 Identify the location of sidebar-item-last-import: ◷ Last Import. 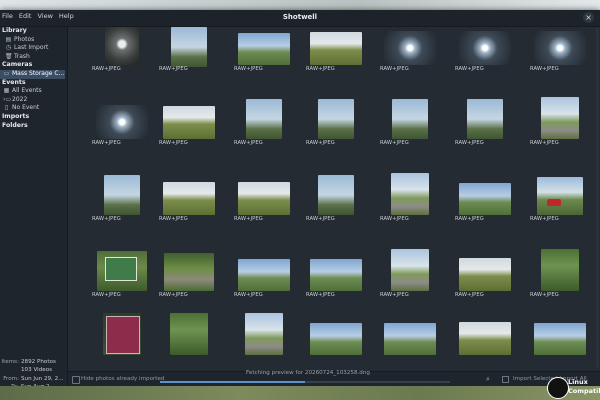
(33, 48).